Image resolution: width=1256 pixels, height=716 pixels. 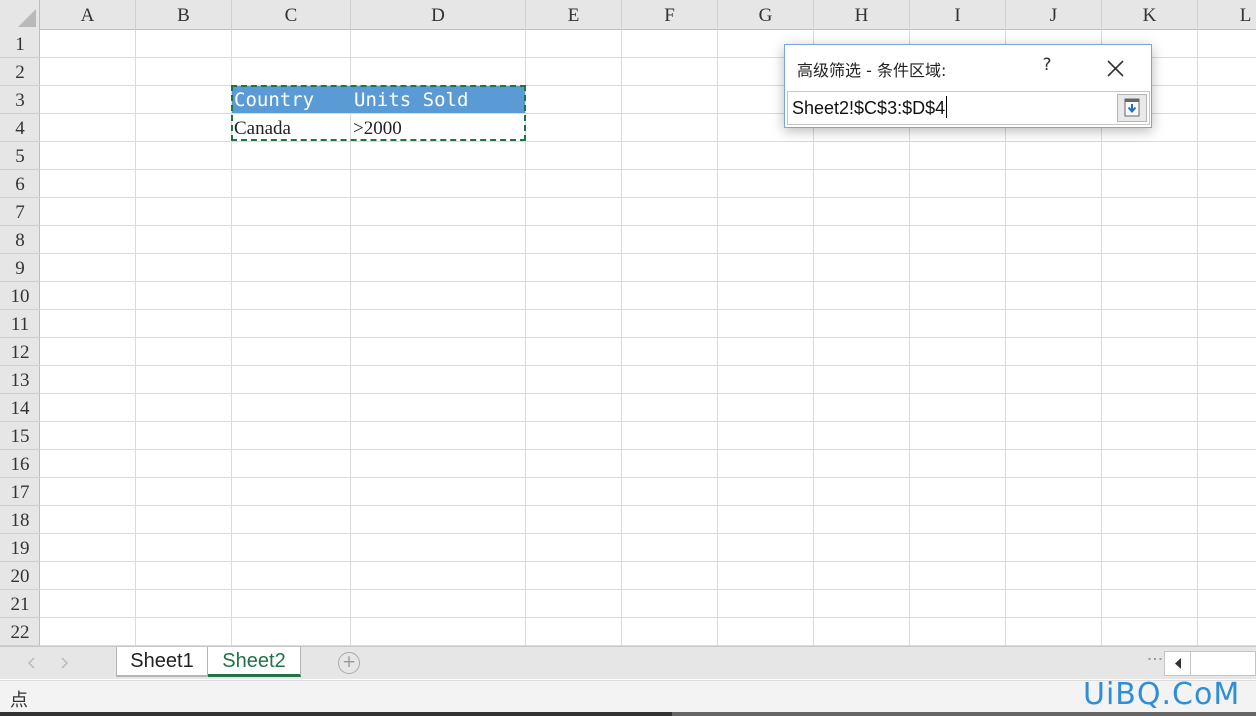 What do you see at coordinates (1227, 15) in the screenshot?
I see `column-header-l: L` at bounding box center [1227, 15].